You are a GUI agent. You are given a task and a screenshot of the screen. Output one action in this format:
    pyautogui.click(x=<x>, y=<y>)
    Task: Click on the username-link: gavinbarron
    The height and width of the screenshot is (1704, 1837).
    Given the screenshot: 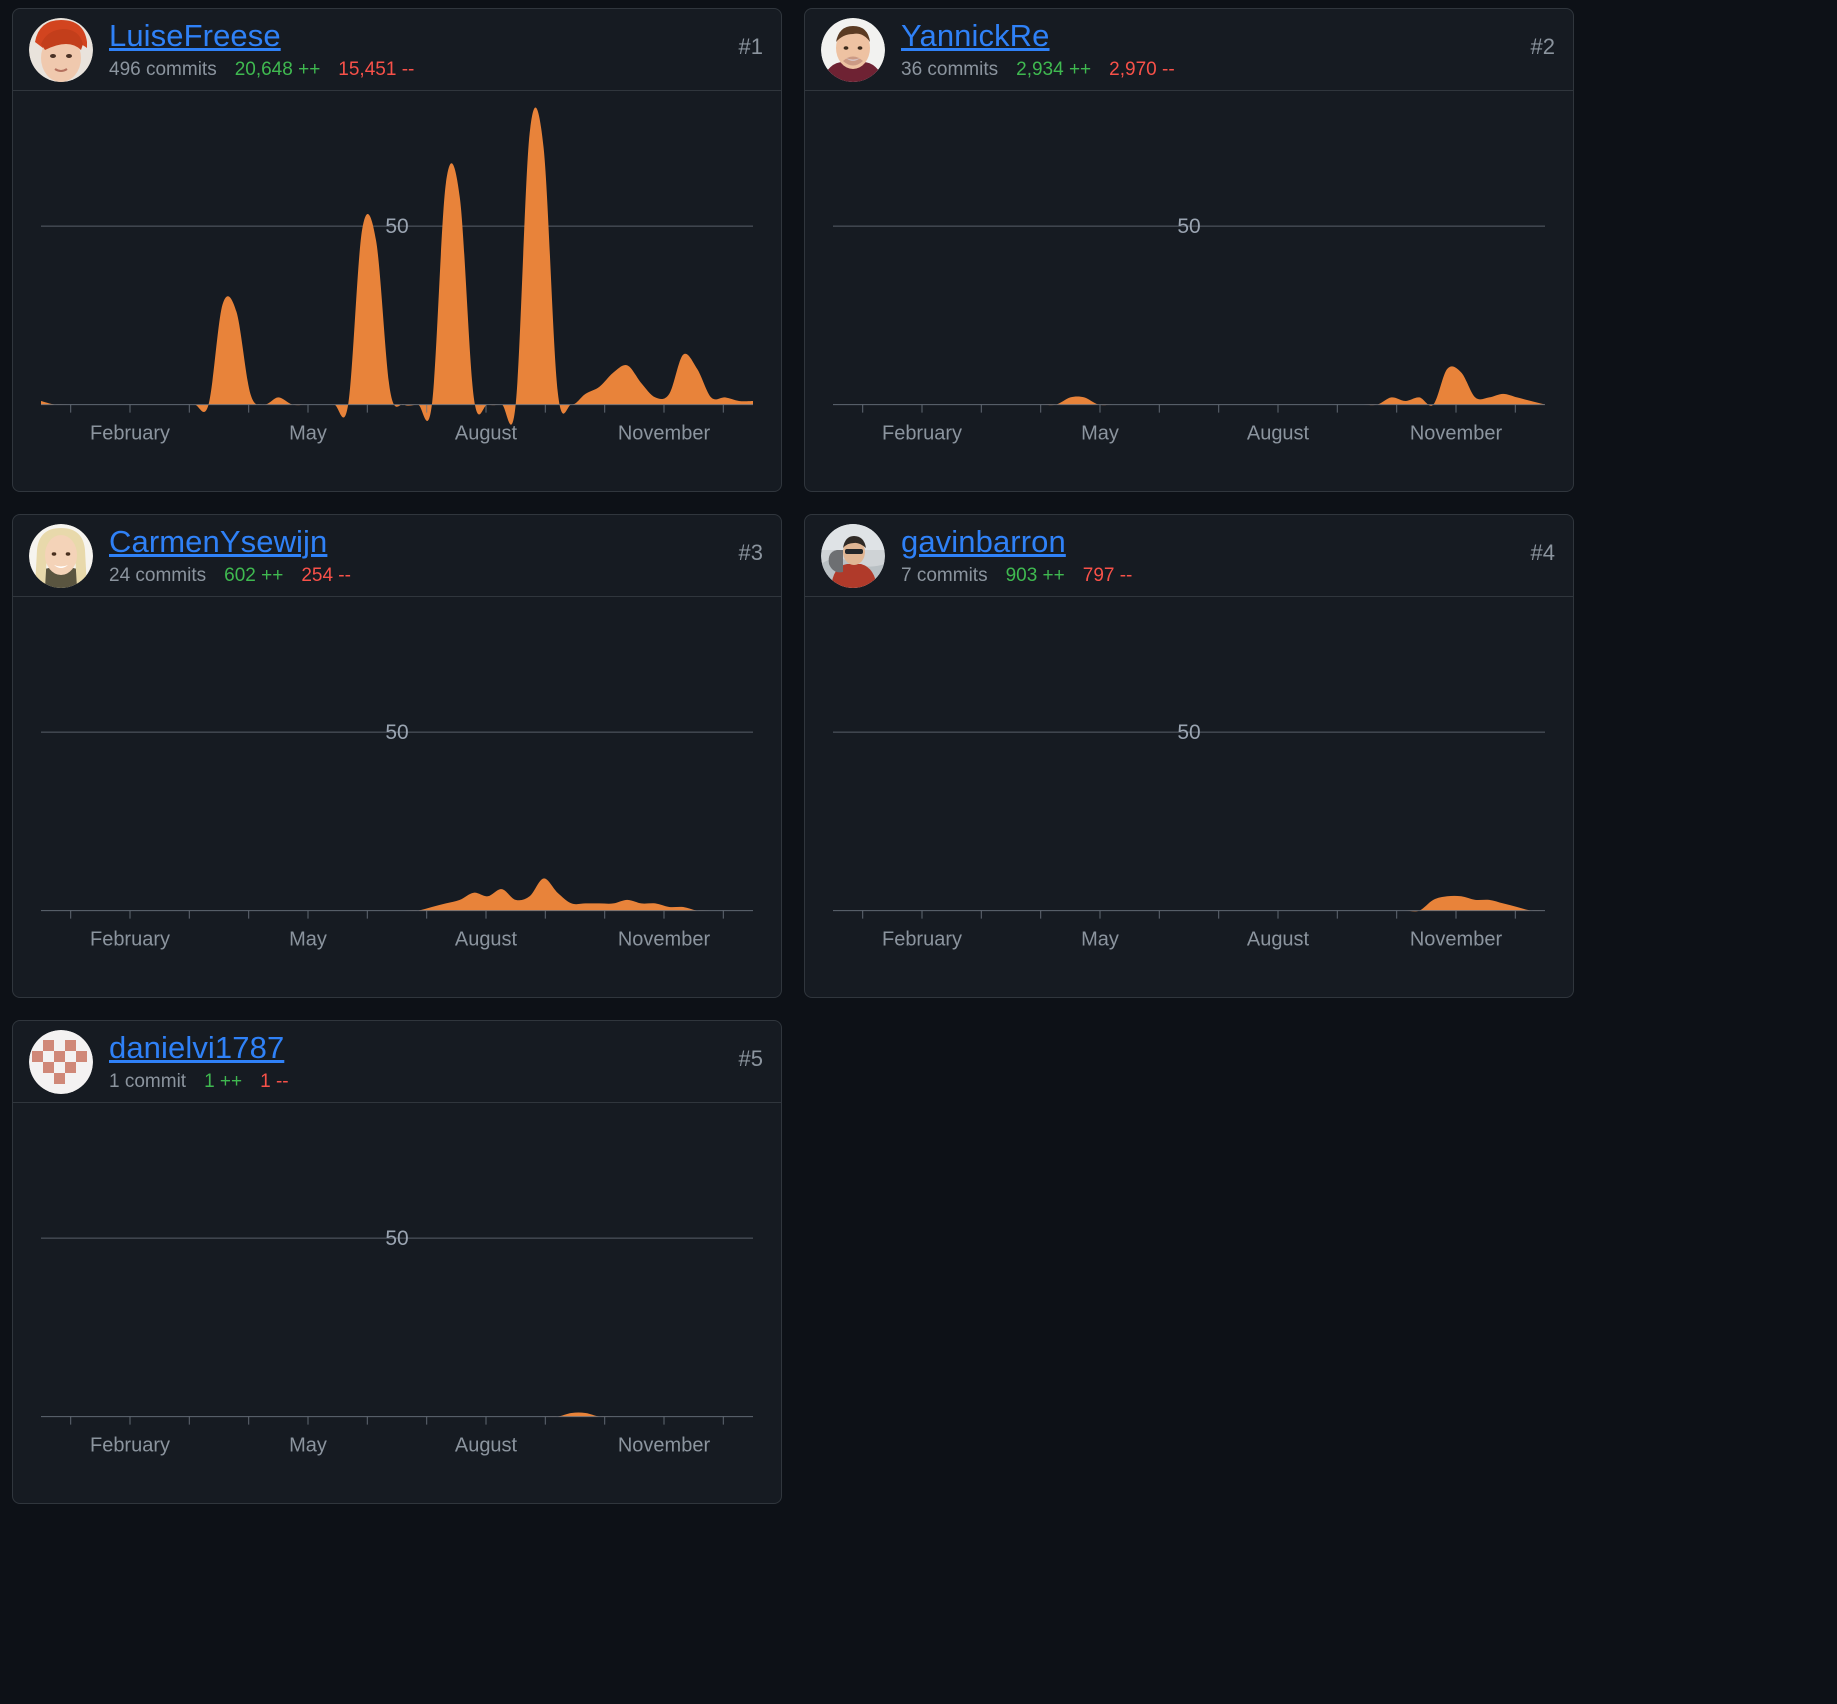 What is the action you would take?
    pyautogui.click(x=1016, y=542)
    